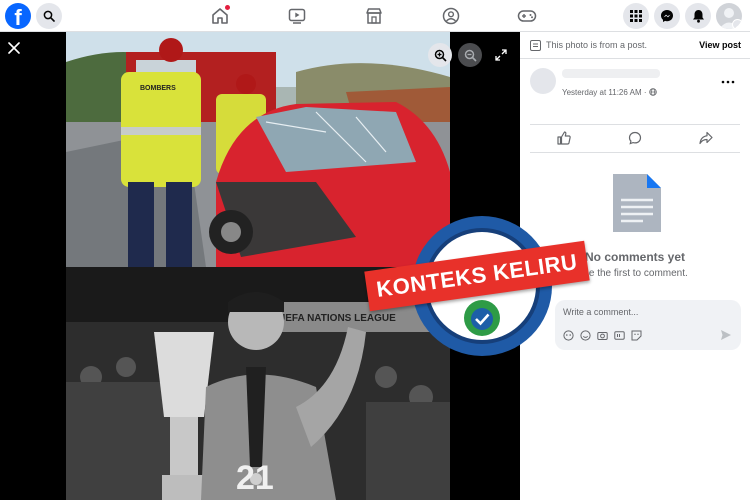  I want to click on home-notification-dot, so click(227, 7).